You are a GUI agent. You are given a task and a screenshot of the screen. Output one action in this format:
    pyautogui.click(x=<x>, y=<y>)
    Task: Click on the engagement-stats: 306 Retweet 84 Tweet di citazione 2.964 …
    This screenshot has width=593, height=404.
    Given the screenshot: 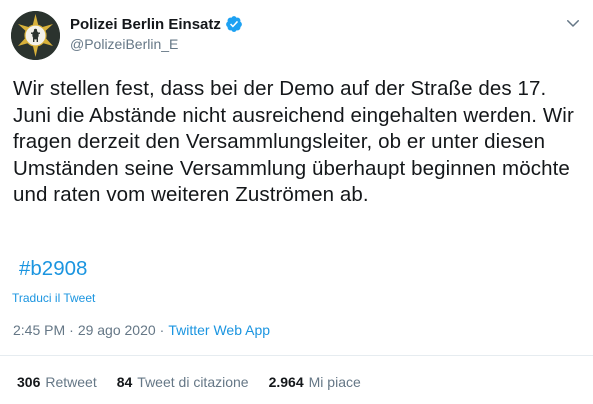 What is the action you would take?
    pyautogui.click(x=199, y=382)
    